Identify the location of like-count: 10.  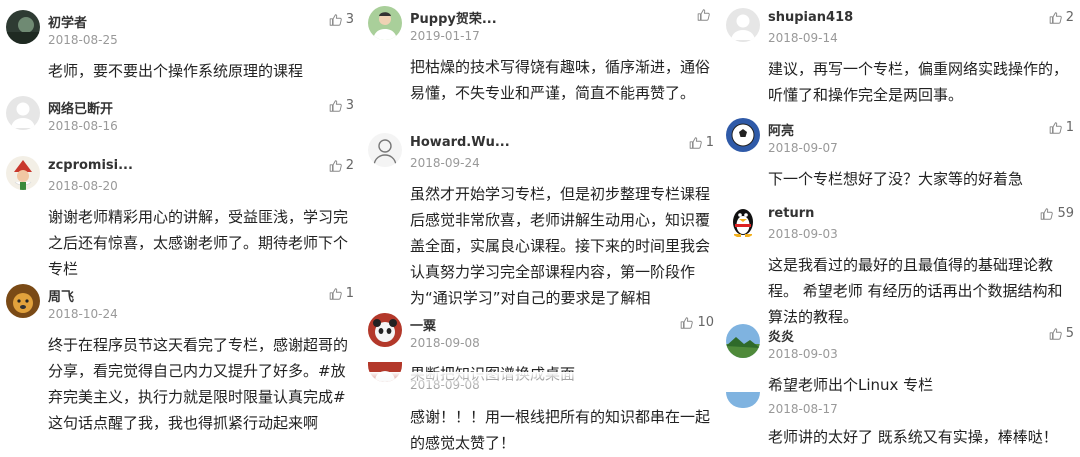
(705, 322).